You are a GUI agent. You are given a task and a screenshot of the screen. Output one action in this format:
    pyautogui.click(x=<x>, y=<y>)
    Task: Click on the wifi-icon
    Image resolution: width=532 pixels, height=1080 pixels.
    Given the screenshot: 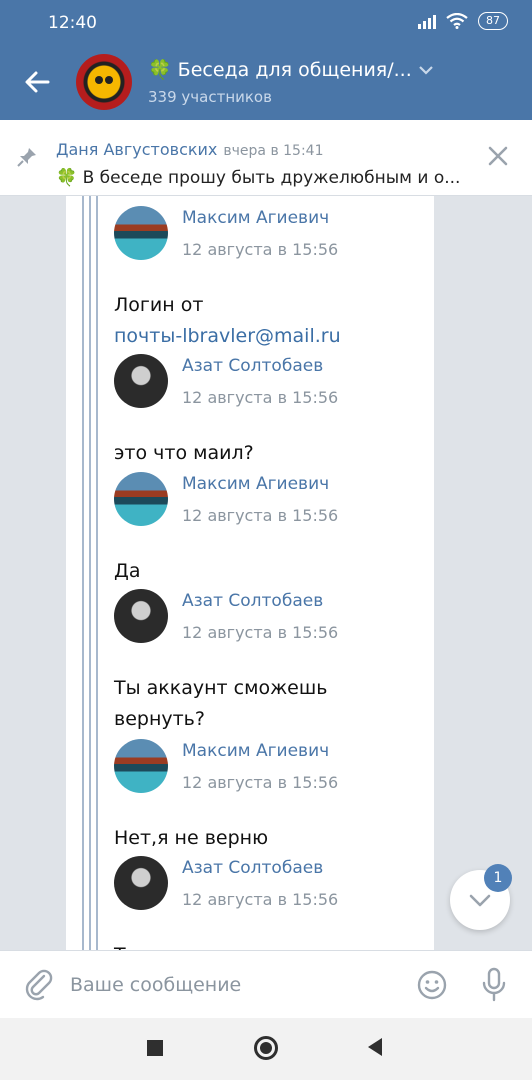 What is the action you would take?
    pyautogui.click(x=457, y=21)
    